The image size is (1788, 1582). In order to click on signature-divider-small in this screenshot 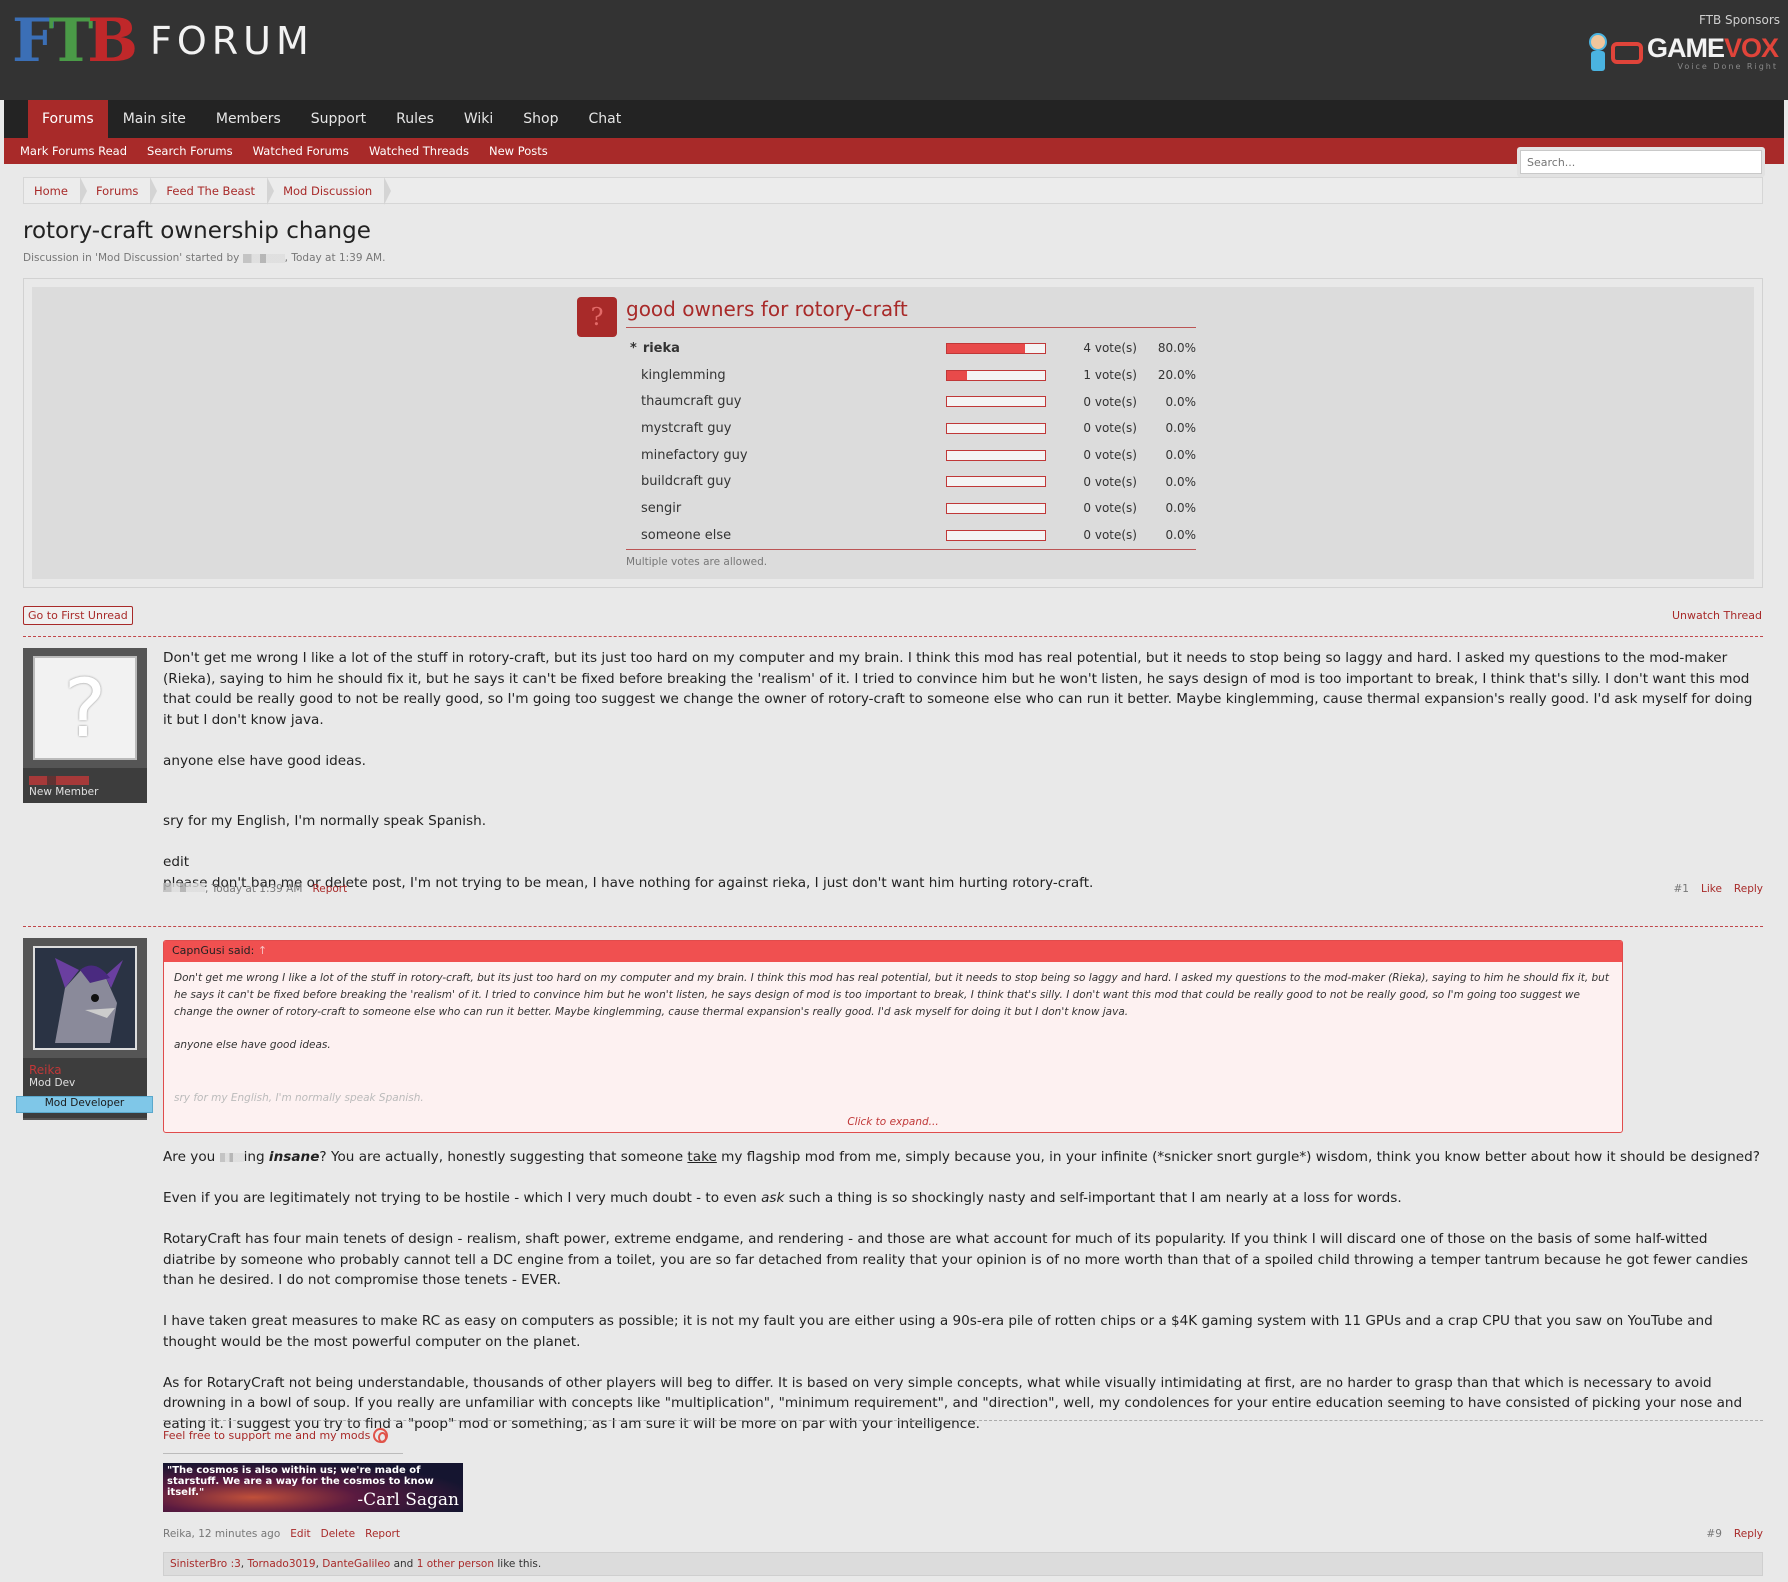, I will do `click(283, 1453)`.